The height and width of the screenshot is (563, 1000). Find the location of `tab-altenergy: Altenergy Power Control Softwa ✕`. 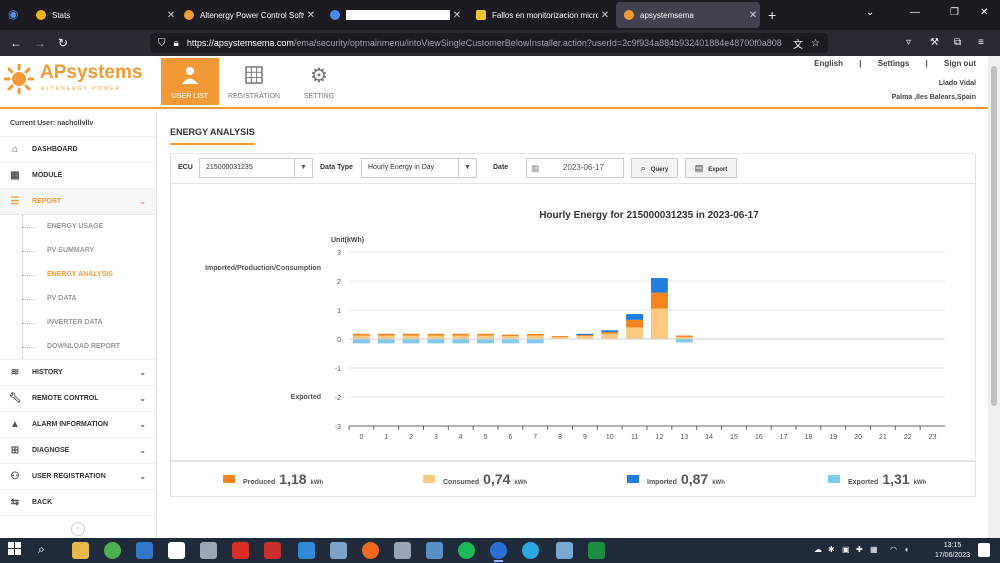

tab-altenergy: Altenergy Power Control Softwa ✕ is located at coordinates (247, 15).